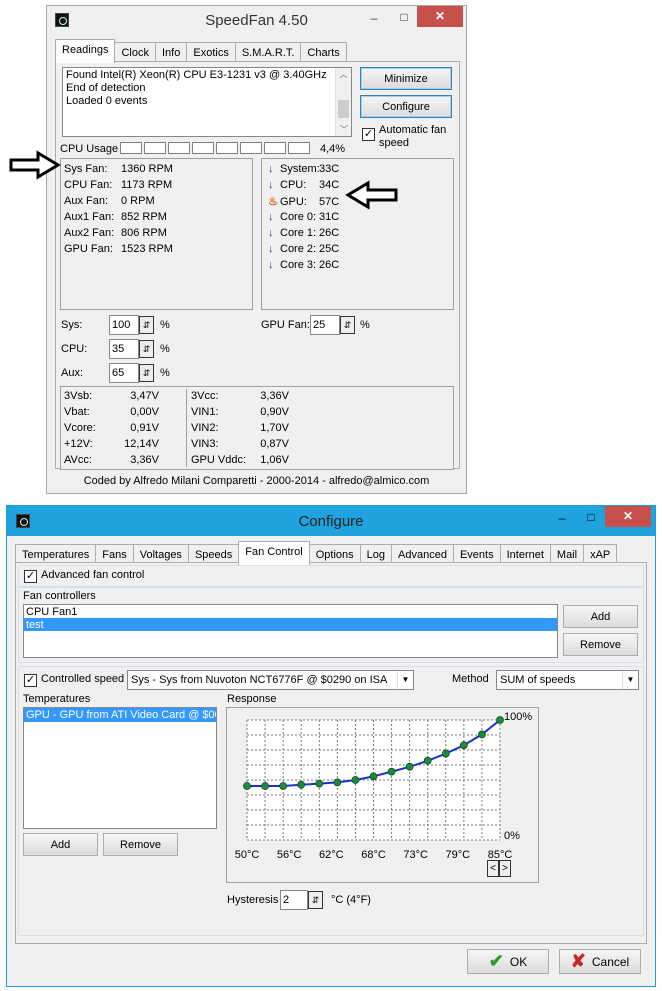 Image resolution: width=662 pixels, height=991 pixels. What do you see at coordinates (406, 106) in the screenshot?
I see `configure-button: Configure` at bounding box center [406, 106].